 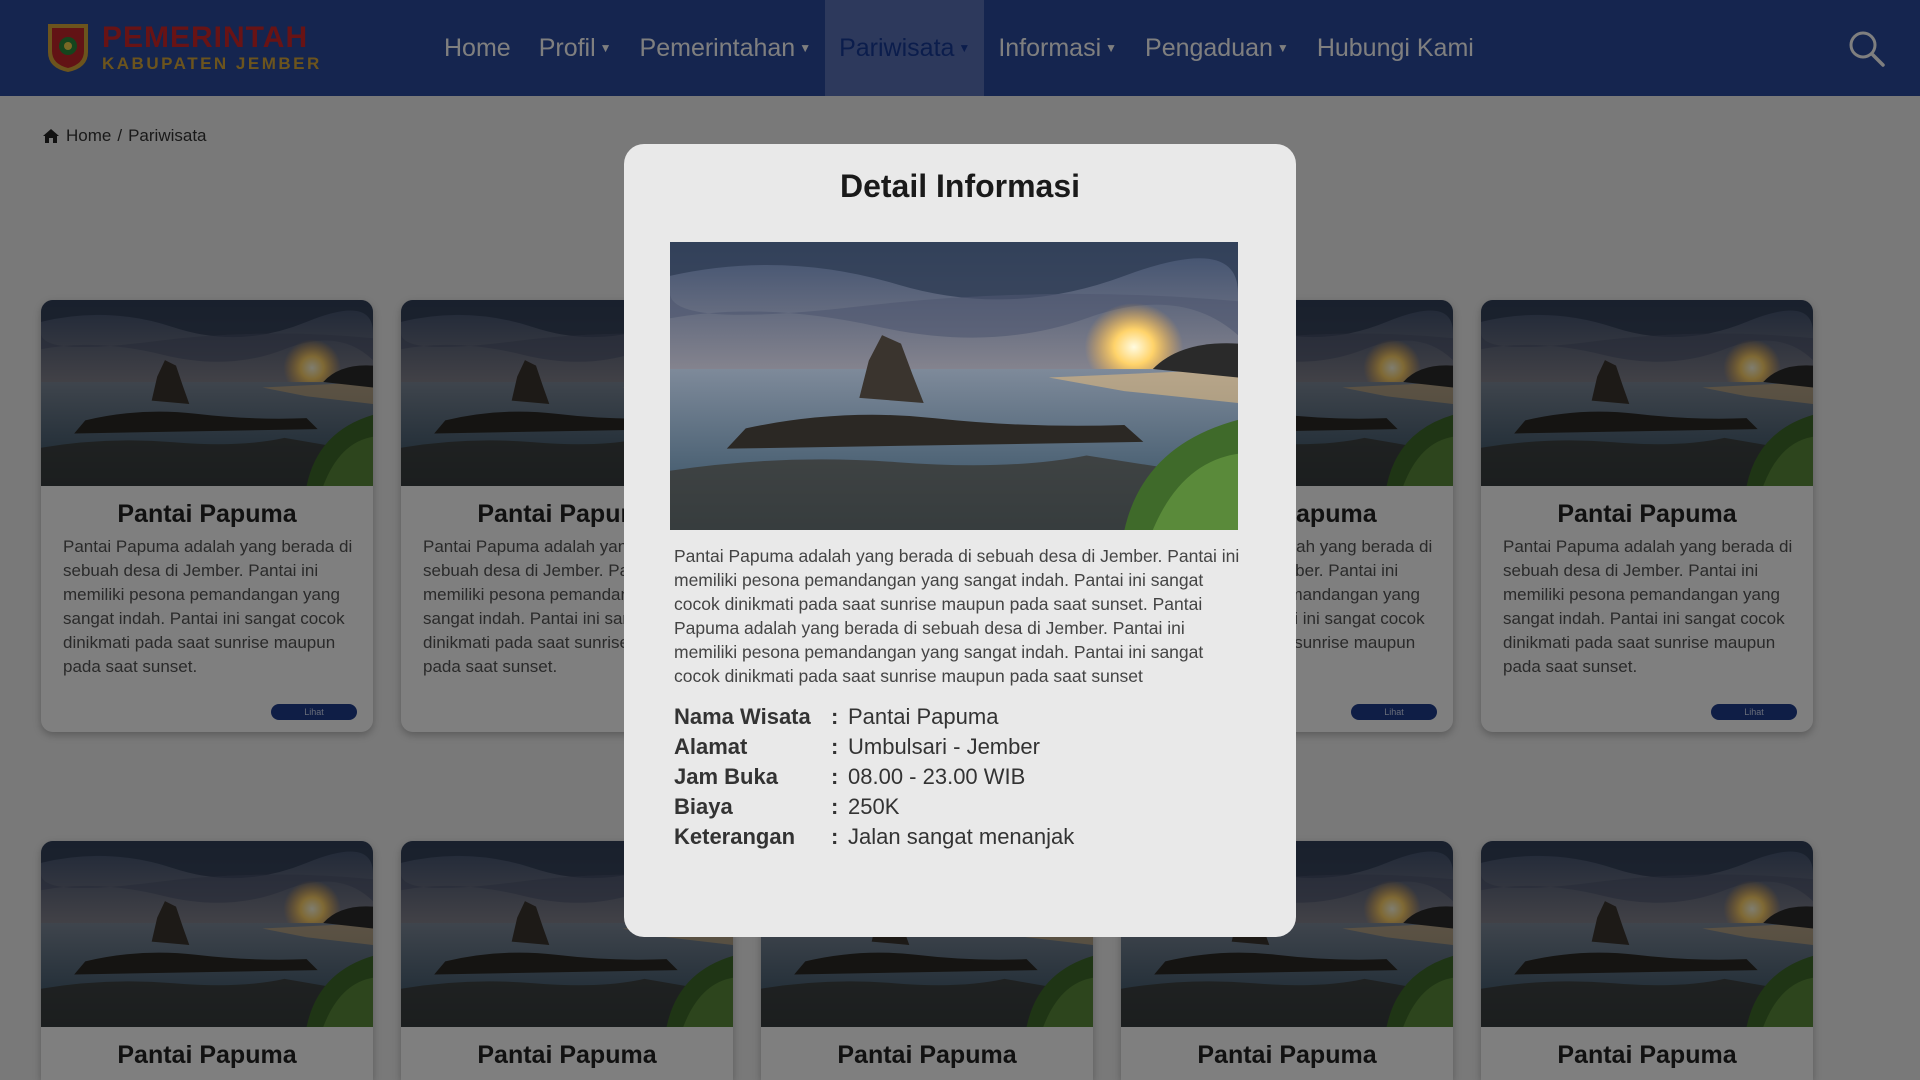 I want to click on info-row-jam-buka: Jam Buka : 08.00 - 23.00 WIB, so click(x=874, y=777).